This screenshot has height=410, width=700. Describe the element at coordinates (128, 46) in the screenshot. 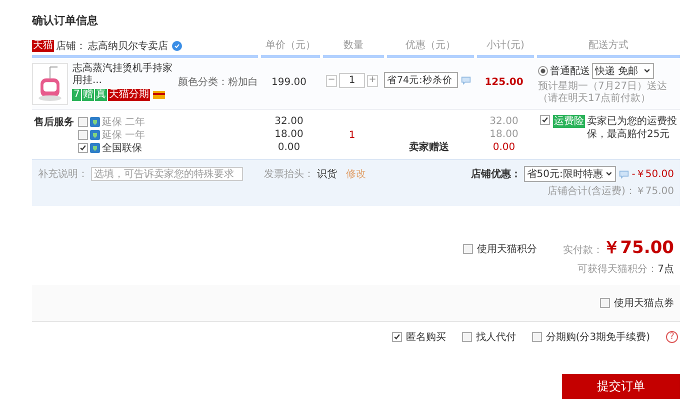

I see `shop-name: 志高纳贝尔专卖店` at that location.